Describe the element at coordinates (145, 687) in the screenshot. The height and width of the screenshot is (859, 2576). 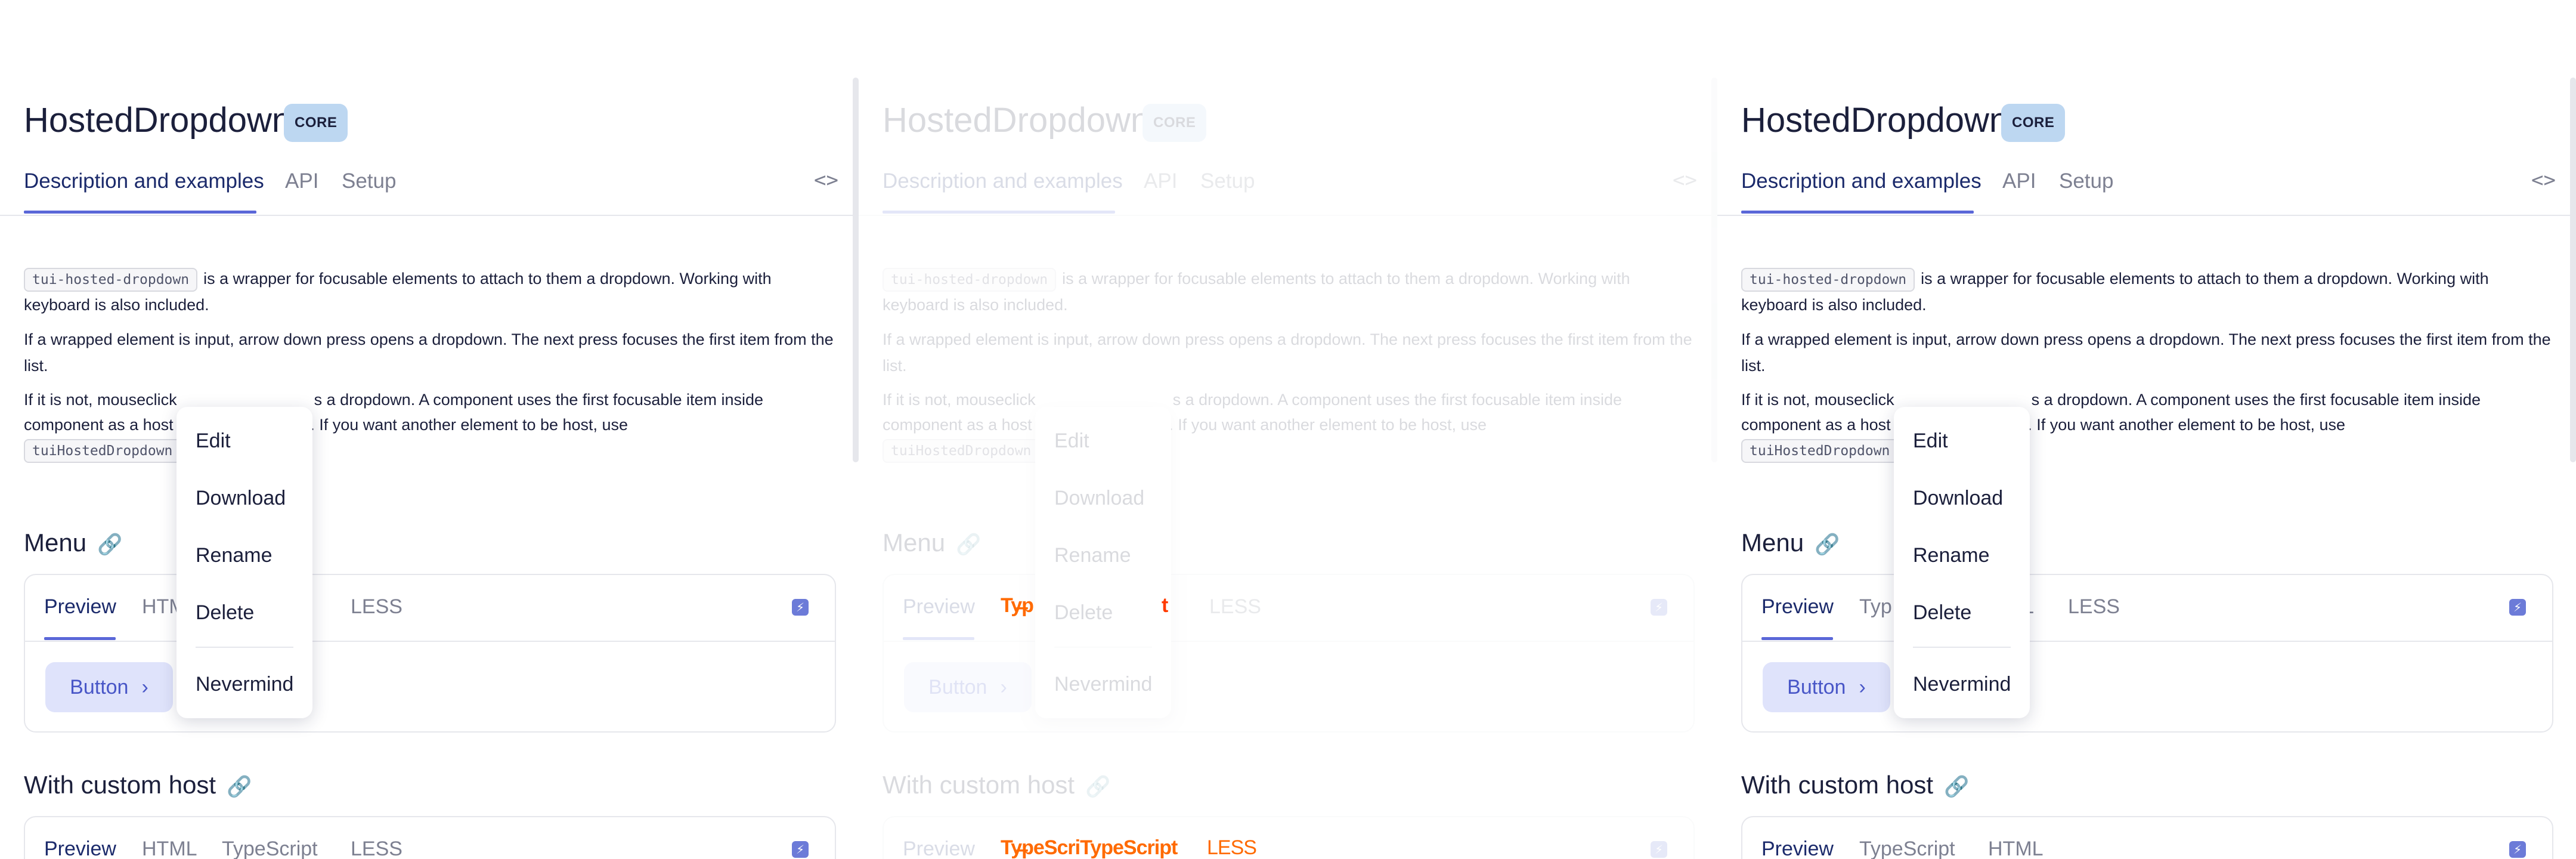
I see `chevron-right-icon: ›` at that location.